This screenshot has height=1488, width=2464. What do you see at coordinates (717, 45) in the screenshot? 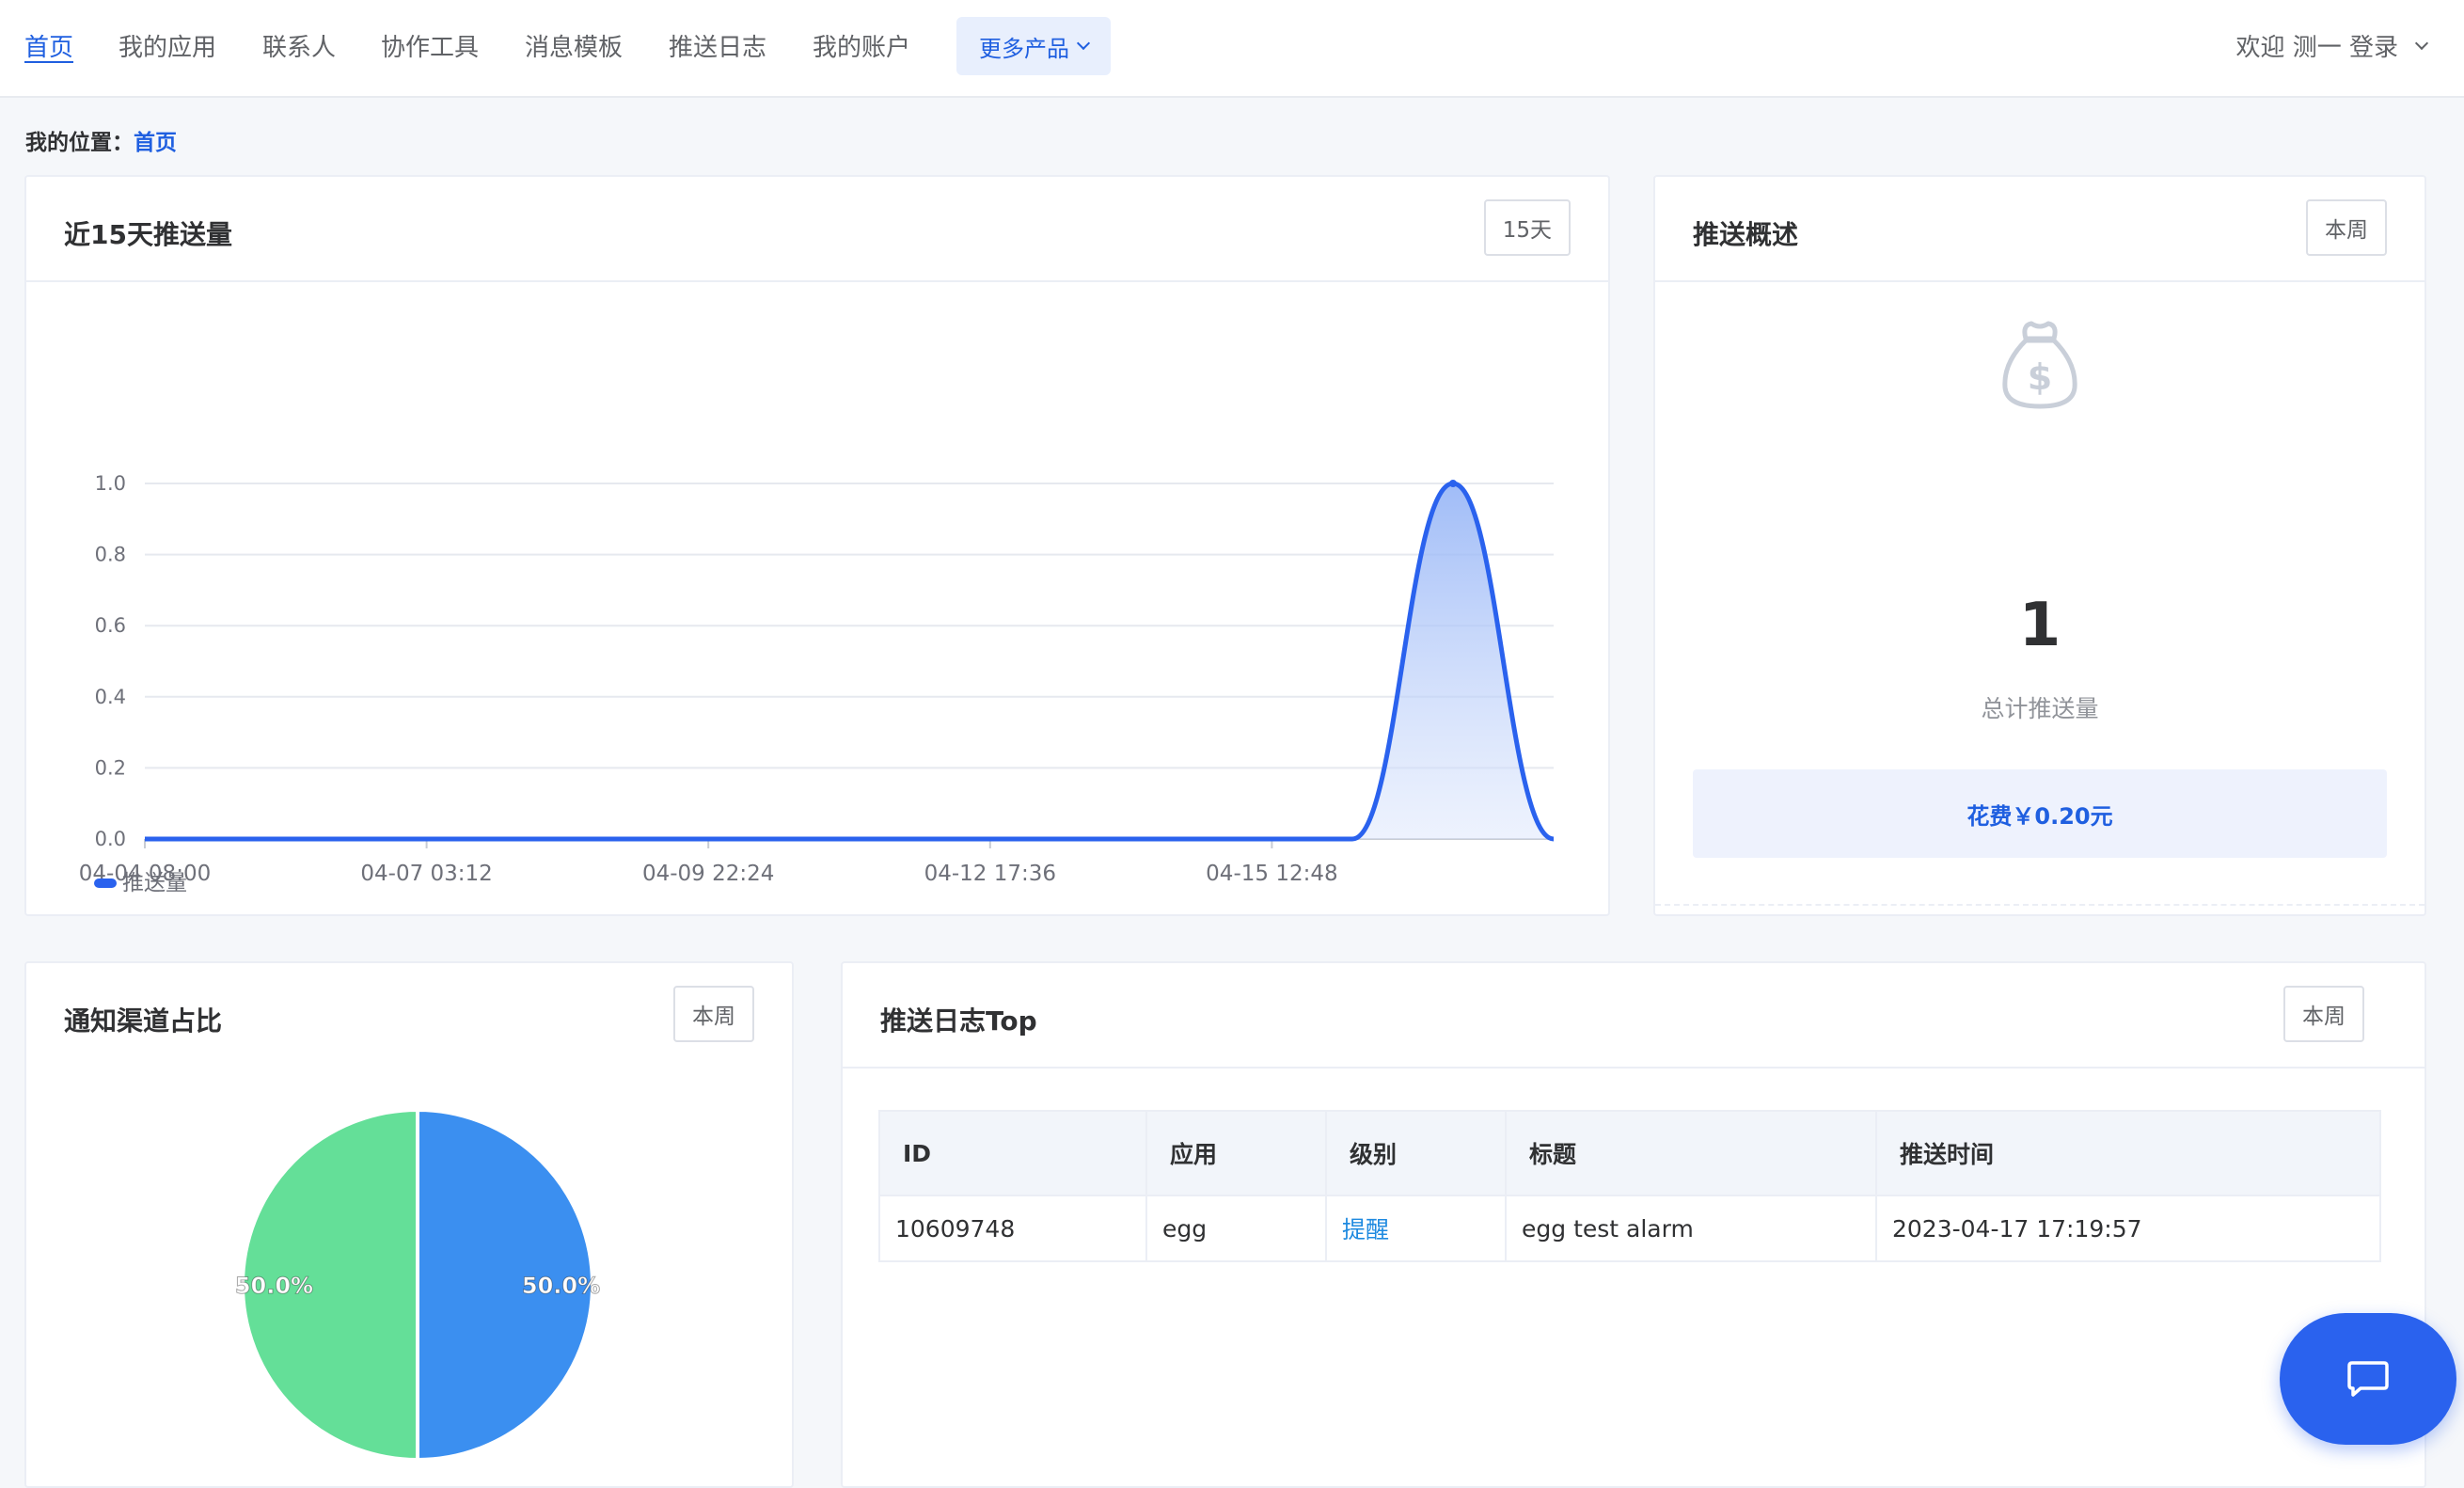
I see `nav-item-push-logs: 推送日志` at bounding box center [717, 45].